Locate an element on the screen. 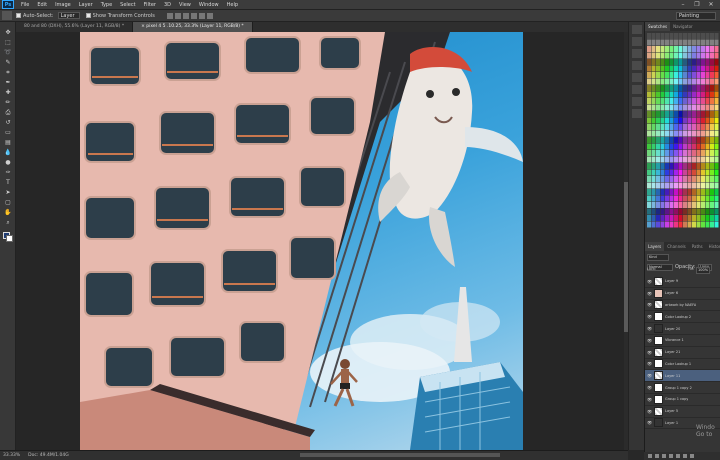 The height and width of the screenshot is (460, 720). gradient-tool-icon: ▤ is located at coordinates (8, 142).